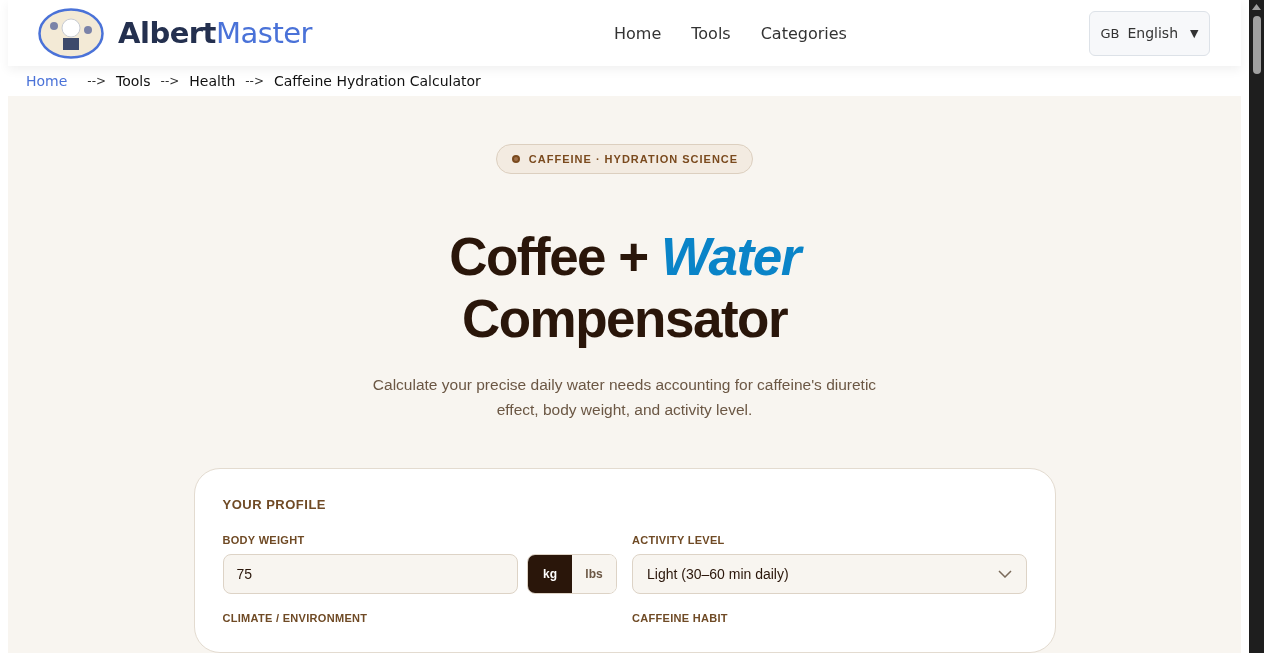 This screenshot has height=653, width=1264. Describe the element at coordinates (638, 33) in the screenshot. I see `nav-link: Home` at that location.